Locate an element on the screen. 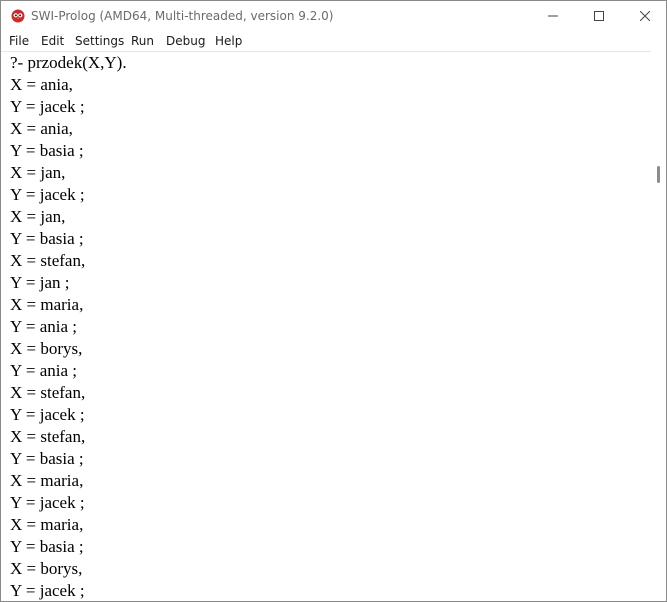  minimize-button is located at coordinates (553, 16).